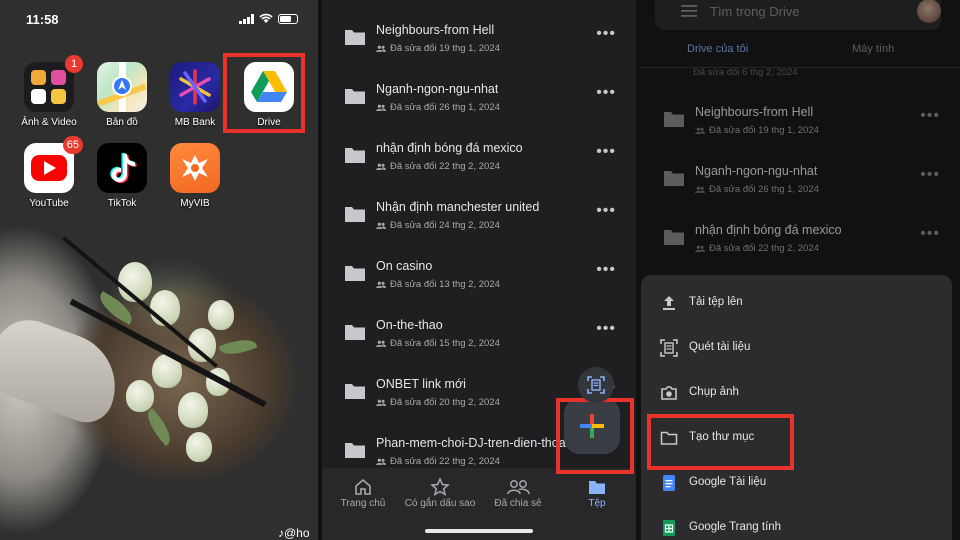 Image resolution: width=960 pixels, height=540 pixels. Describe the element at coordinates (122, 87) in the screenshot. I see `maps-icon` at that location.